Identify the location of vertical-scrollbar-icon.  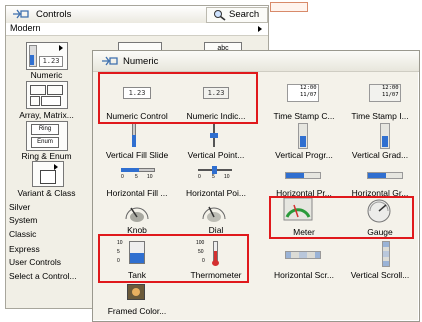
(386, 254).